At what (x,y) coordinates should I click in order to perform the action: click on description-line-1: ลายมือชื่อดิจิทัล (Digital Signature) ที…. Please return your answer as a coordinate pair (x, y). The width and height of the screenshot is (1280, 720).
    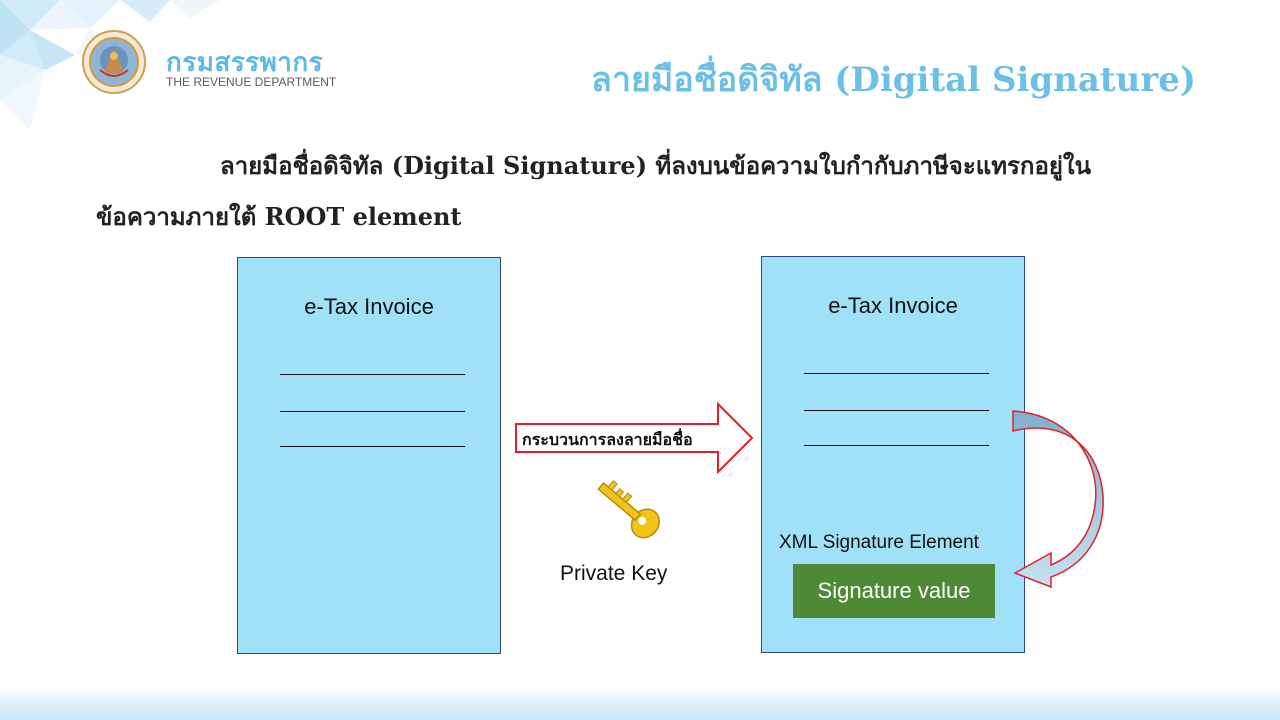
    Looking at the image, I should click on (656, 165).